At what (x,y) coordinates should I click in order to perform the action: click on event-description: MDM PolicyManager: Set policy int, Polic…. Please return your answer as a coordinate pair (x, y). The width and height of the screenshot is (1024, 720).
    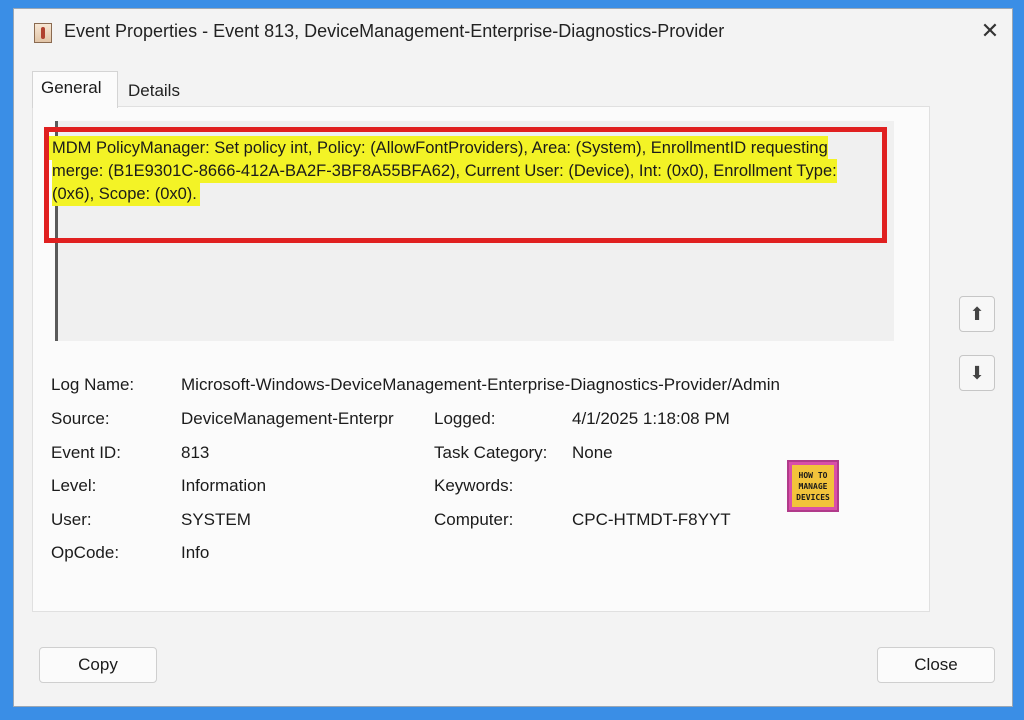
    Looking at the image, I should click on (462, 171).